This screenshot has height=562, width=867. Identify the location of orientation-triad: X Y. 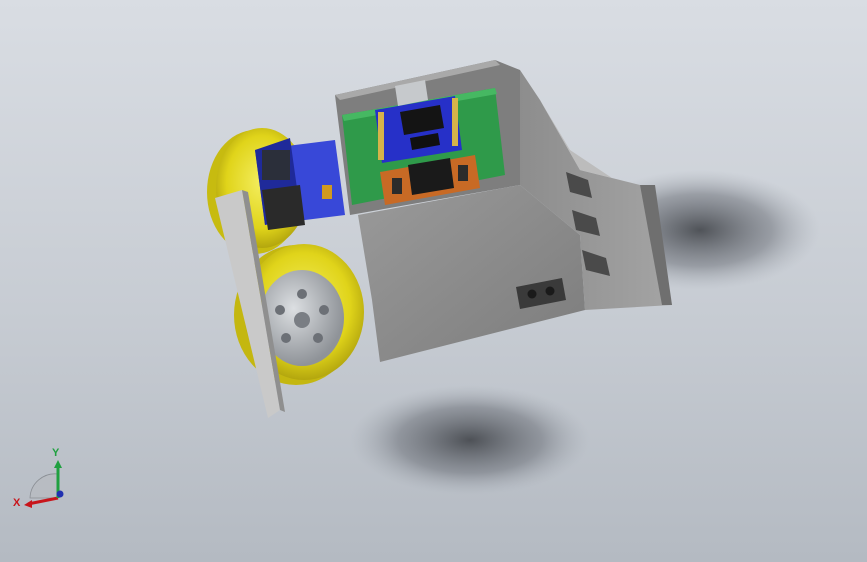
(45, 477).